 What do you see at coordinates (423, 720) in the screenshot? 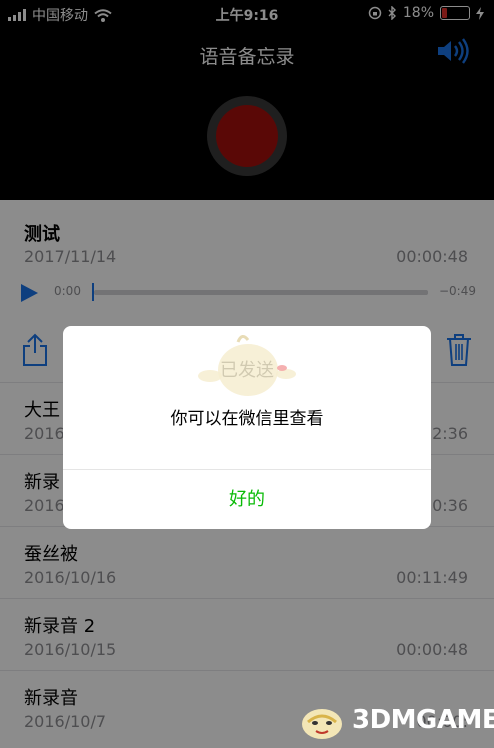
I see `watermark-text: 3DMGAME` at bounding box center [423, 720].